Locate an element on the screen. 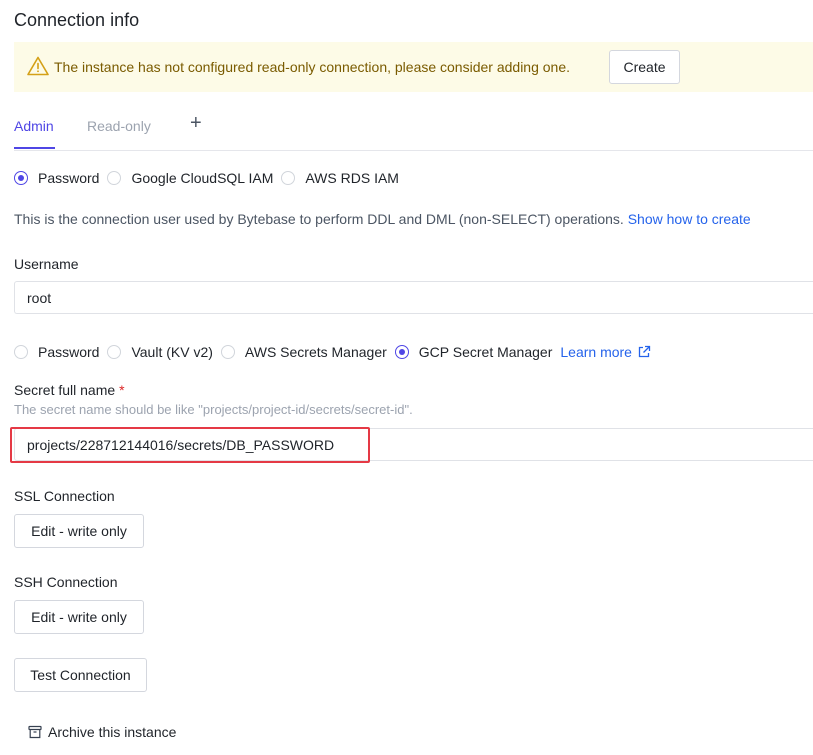 The image size is (813, 755). learn-more-label: Learn more is located at coordinates (596, 352).